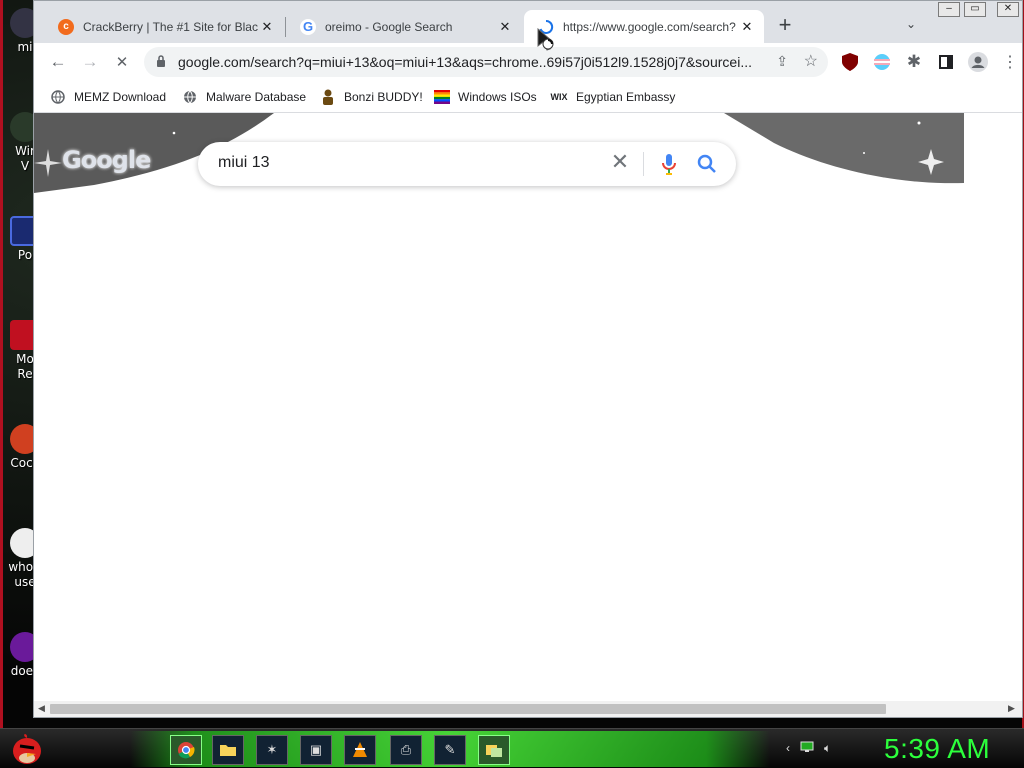 This screenshot has height=768, width=1024. I want to click on scroll-right-arrow-icon: ▶, so click(1011, 708).